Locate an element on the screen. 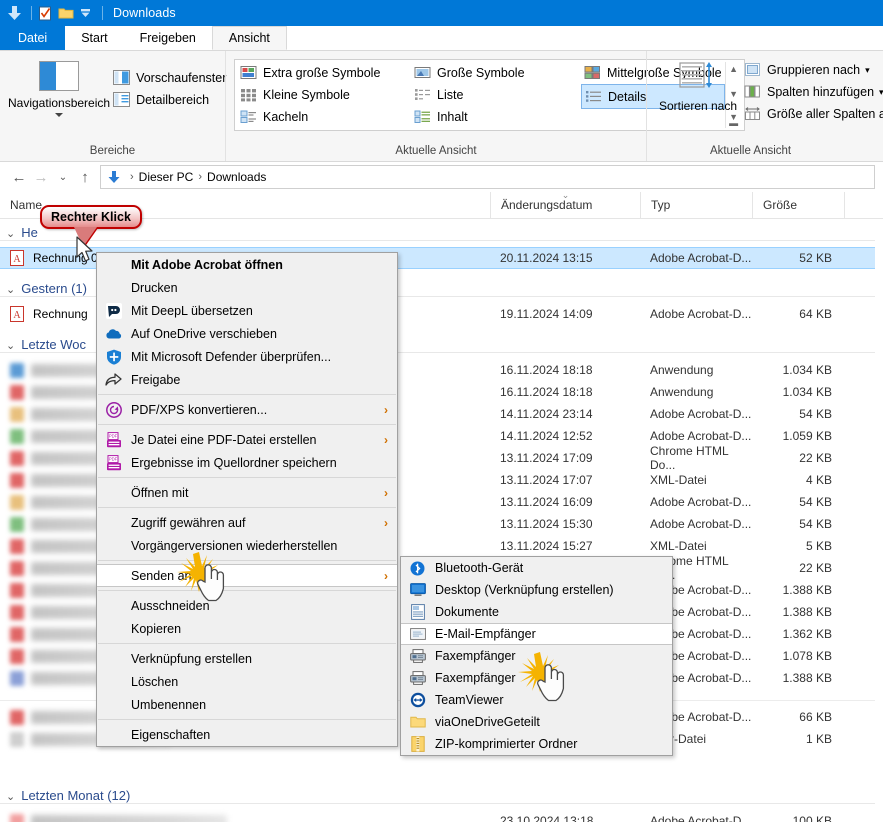  pdf-icon: A is located at coordinates (18, 258).